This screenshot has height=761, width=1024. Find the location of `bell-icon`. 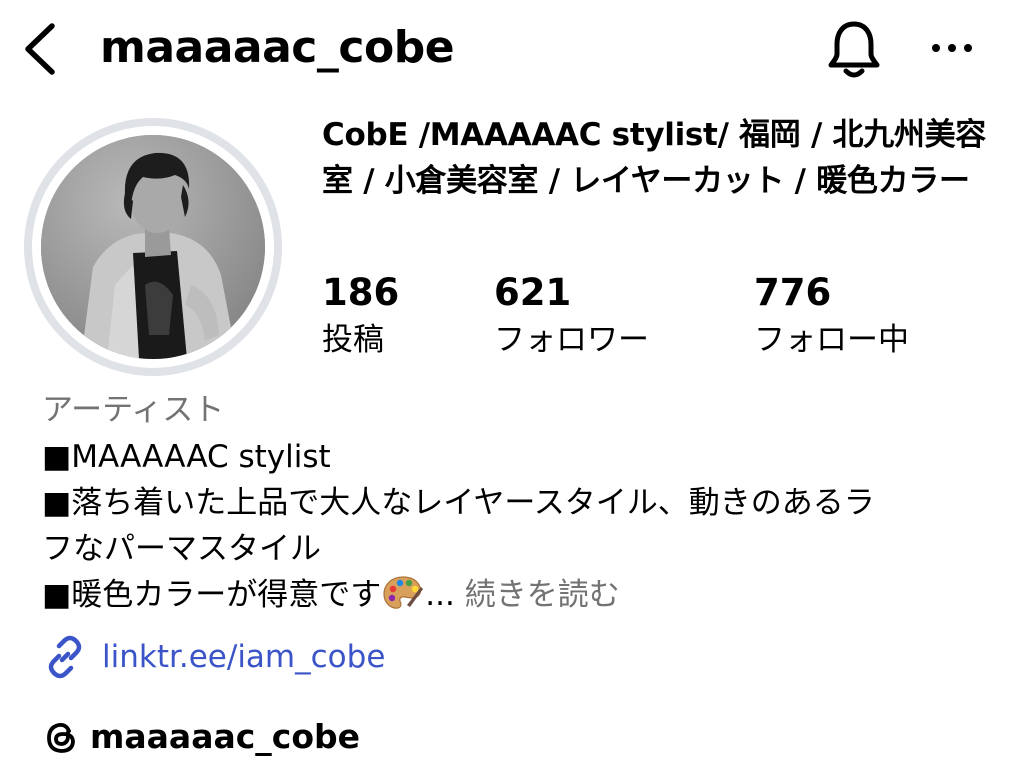

bell-icon is located at coordinates (854, 49).